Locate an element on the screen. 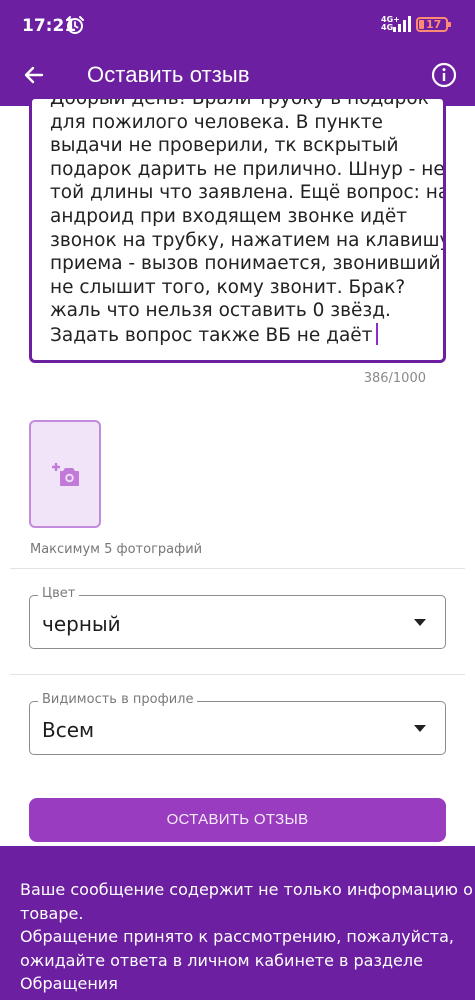 Image resolution: width=475 pixels, height=1000 pixels. battery-level: 17 is located at coordinates (434, 24).